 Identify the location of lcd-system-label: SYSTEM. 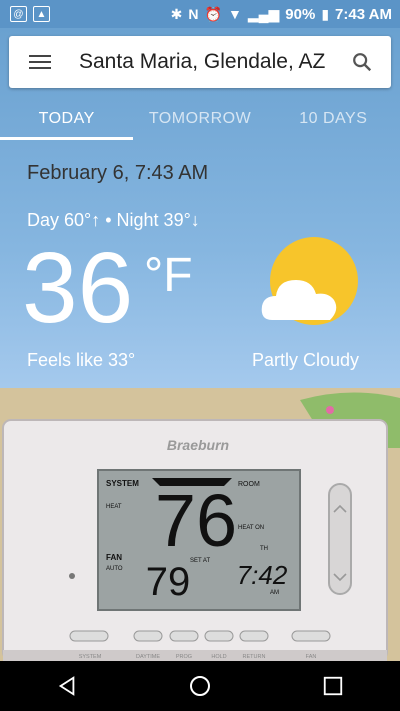
(122, 483).